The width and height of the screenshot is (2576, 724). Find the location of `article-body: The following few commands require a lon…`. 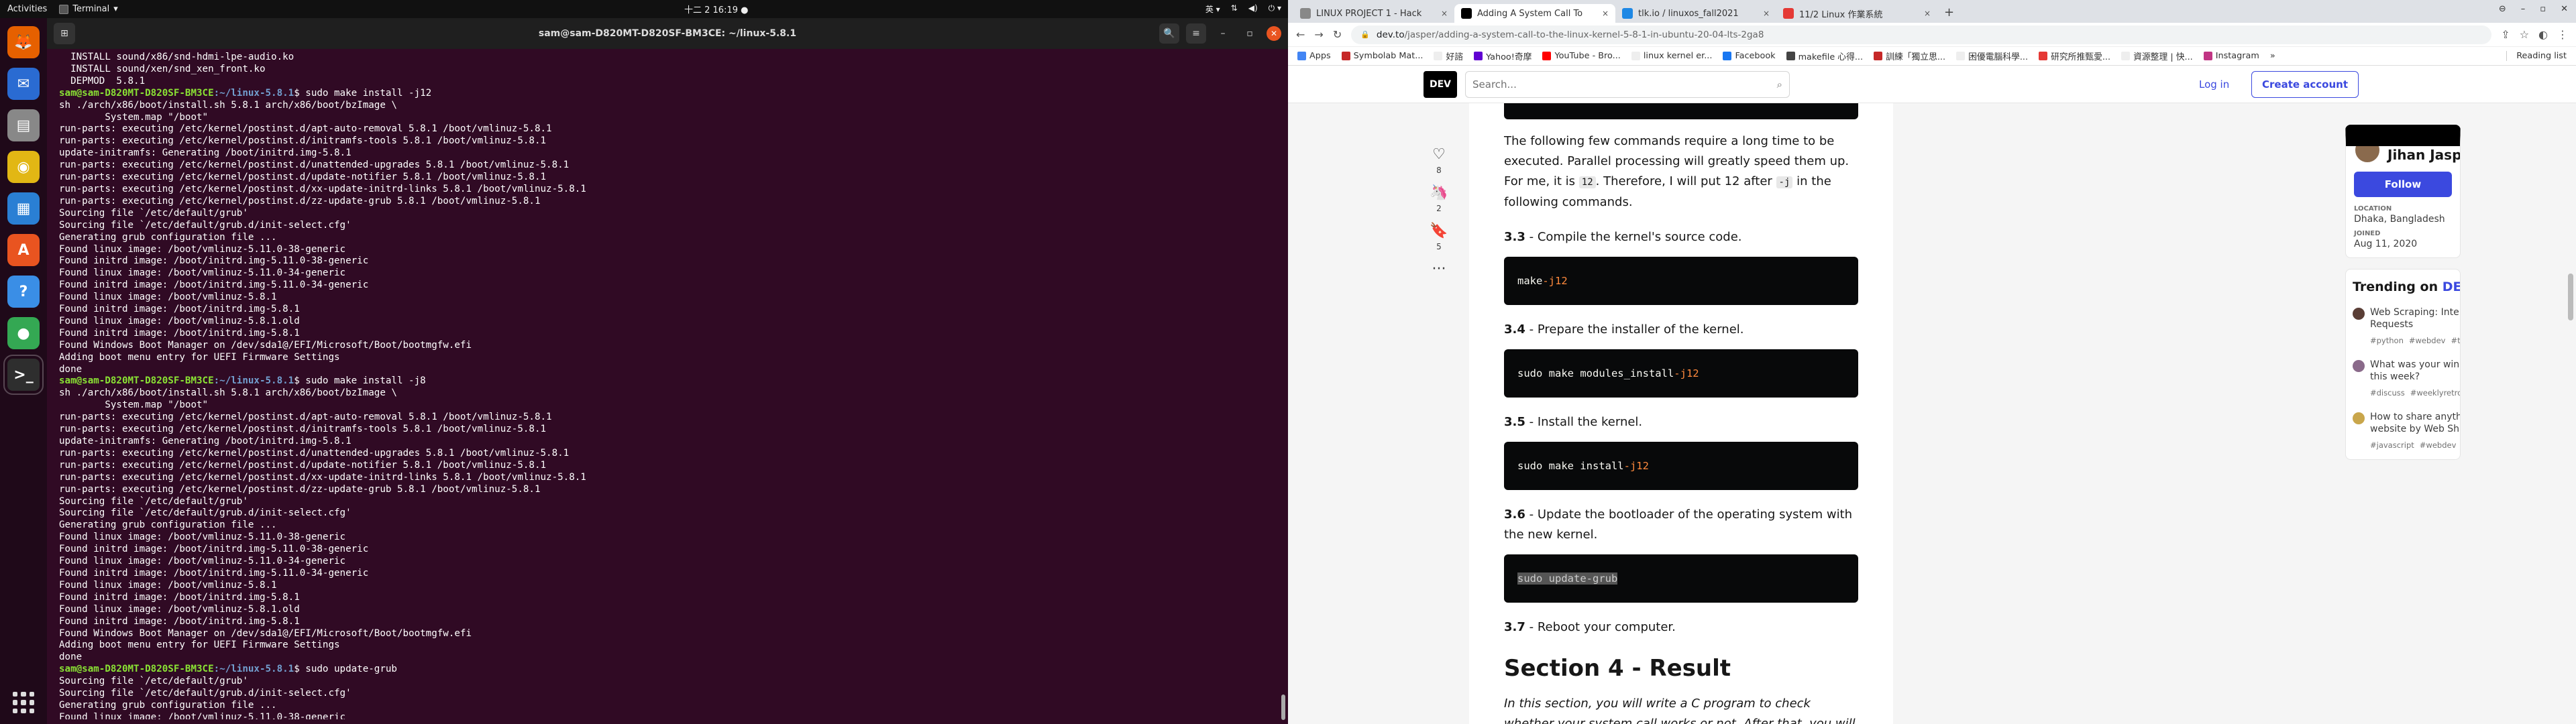

article-body: The following few commands require a lon… is located at coordinates (1681, 413).